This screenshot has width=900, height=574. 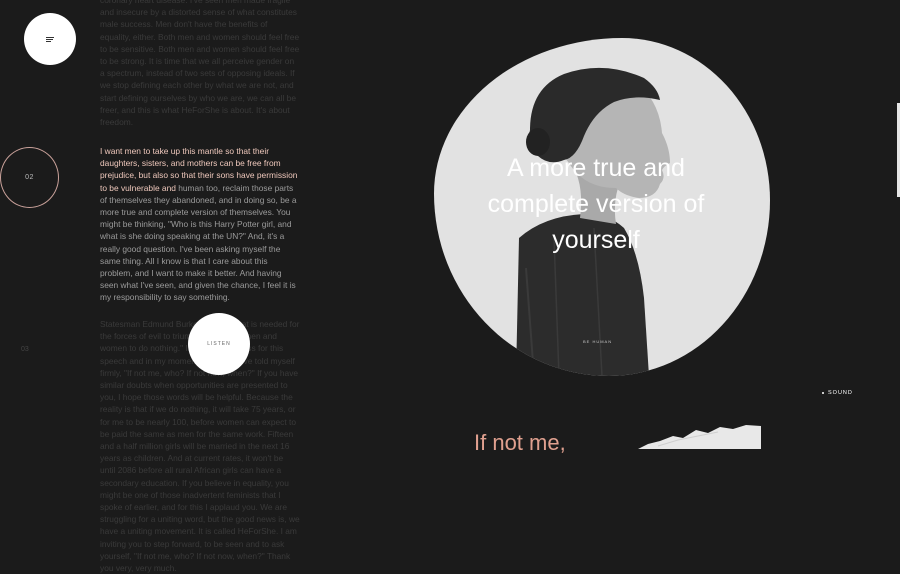 I want to click on section-indicator: 03, so click(x=25, y=349).